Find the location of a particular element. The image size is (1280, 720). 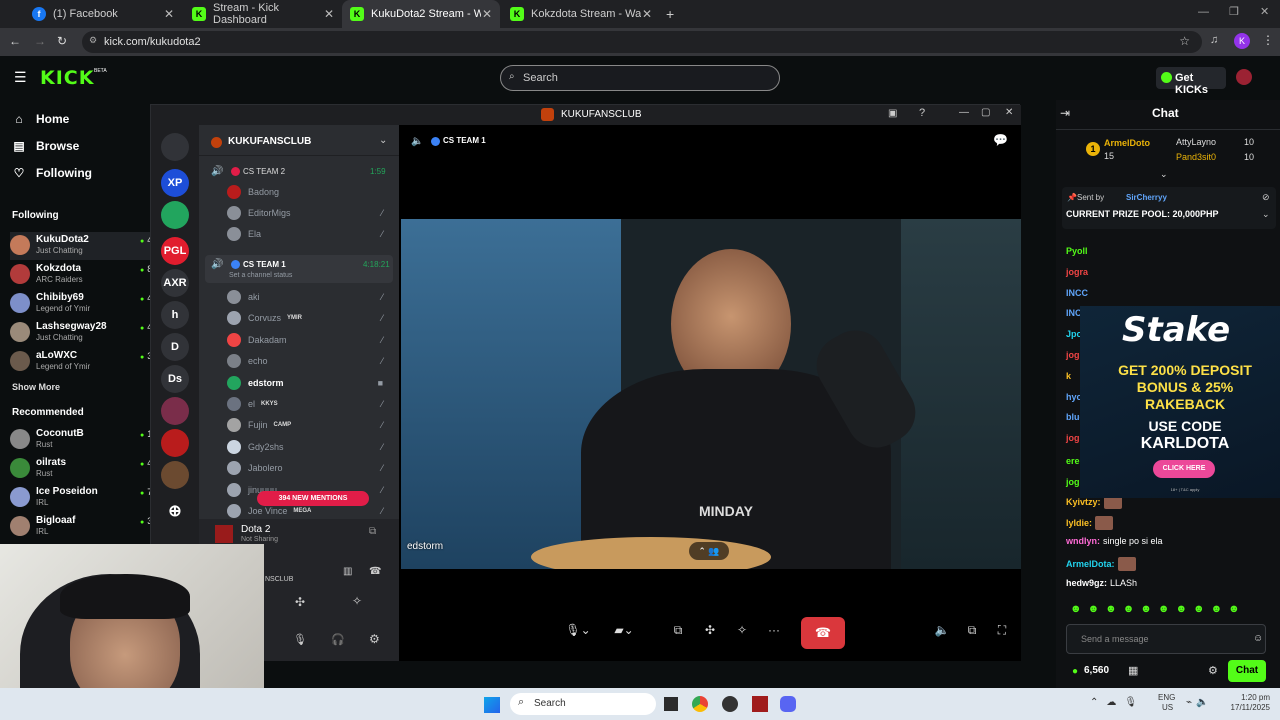

address-bar: ⚙ kick.com/kukudota2 ☆ is located at coordinates (642, 42).